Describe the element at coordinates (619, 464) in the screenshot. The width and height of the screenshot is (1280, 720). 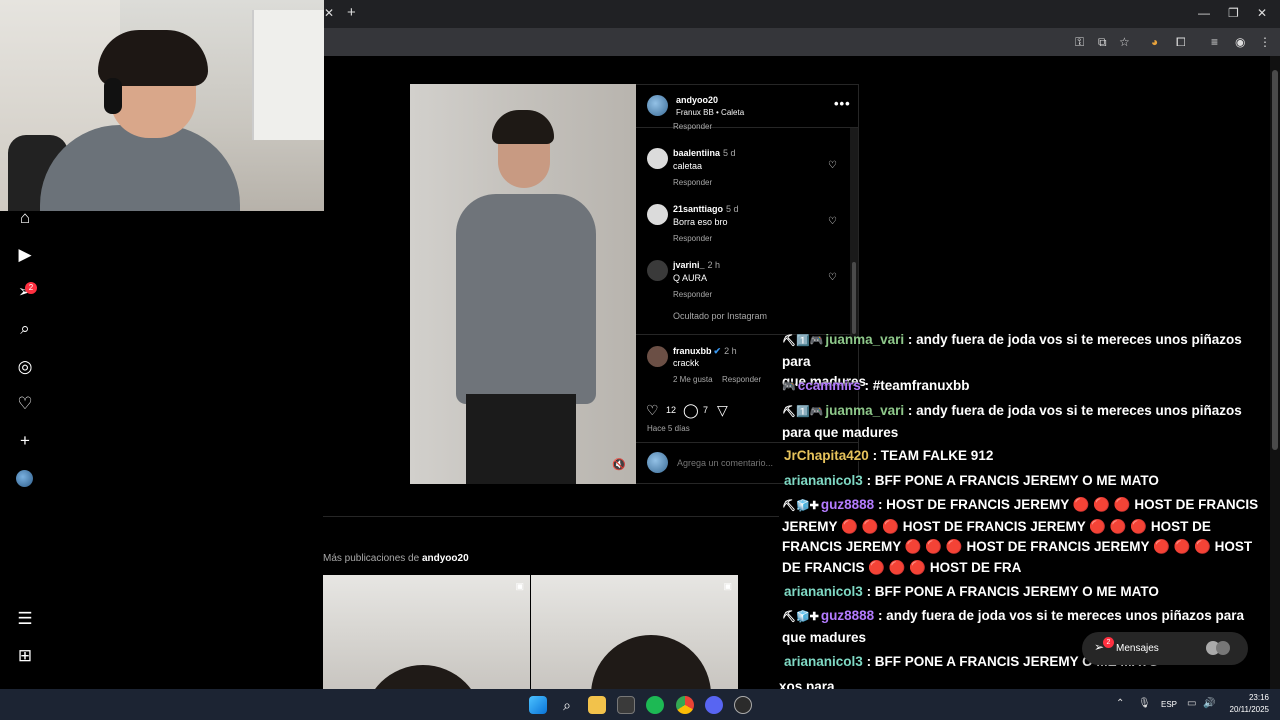
I see `muted-icon: 🔇` at that location.